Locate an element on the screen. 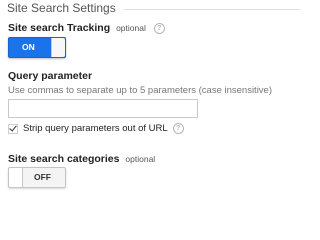 The width and height of the screenshot is (320, 240). tracking-toggle-state: ON is located at coordinates (28, 47).